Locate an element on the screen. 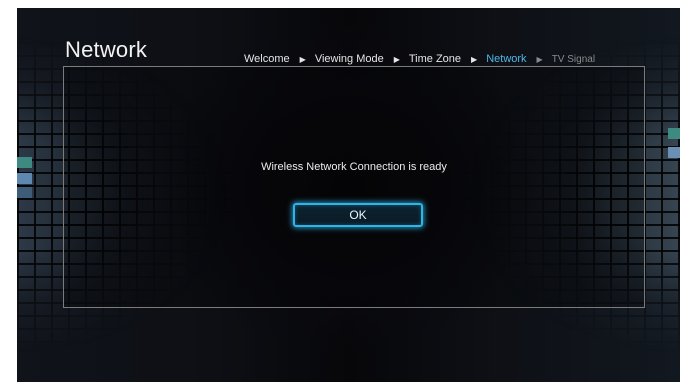 The width and height of the screenshot is (680, 382). breadcrumb-step-time-zone: Time Zone is located at coordinates (435, 59).